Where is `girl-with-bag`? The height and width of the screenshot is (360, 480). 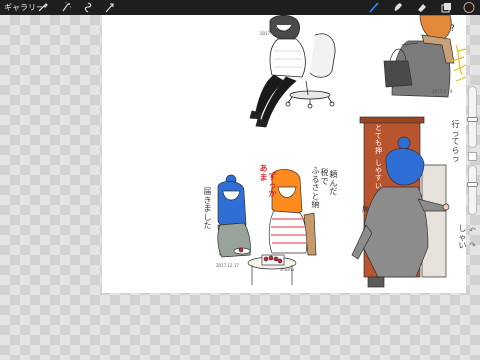
girl-with-bag is located at coordinates (419, 56).